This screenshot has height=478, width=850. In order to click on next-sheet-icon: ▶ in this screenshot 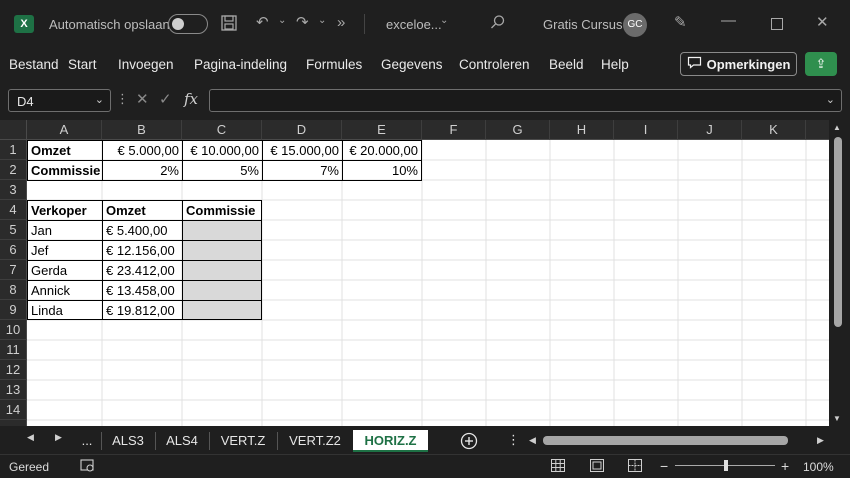, I will do `click(58, 437)`.